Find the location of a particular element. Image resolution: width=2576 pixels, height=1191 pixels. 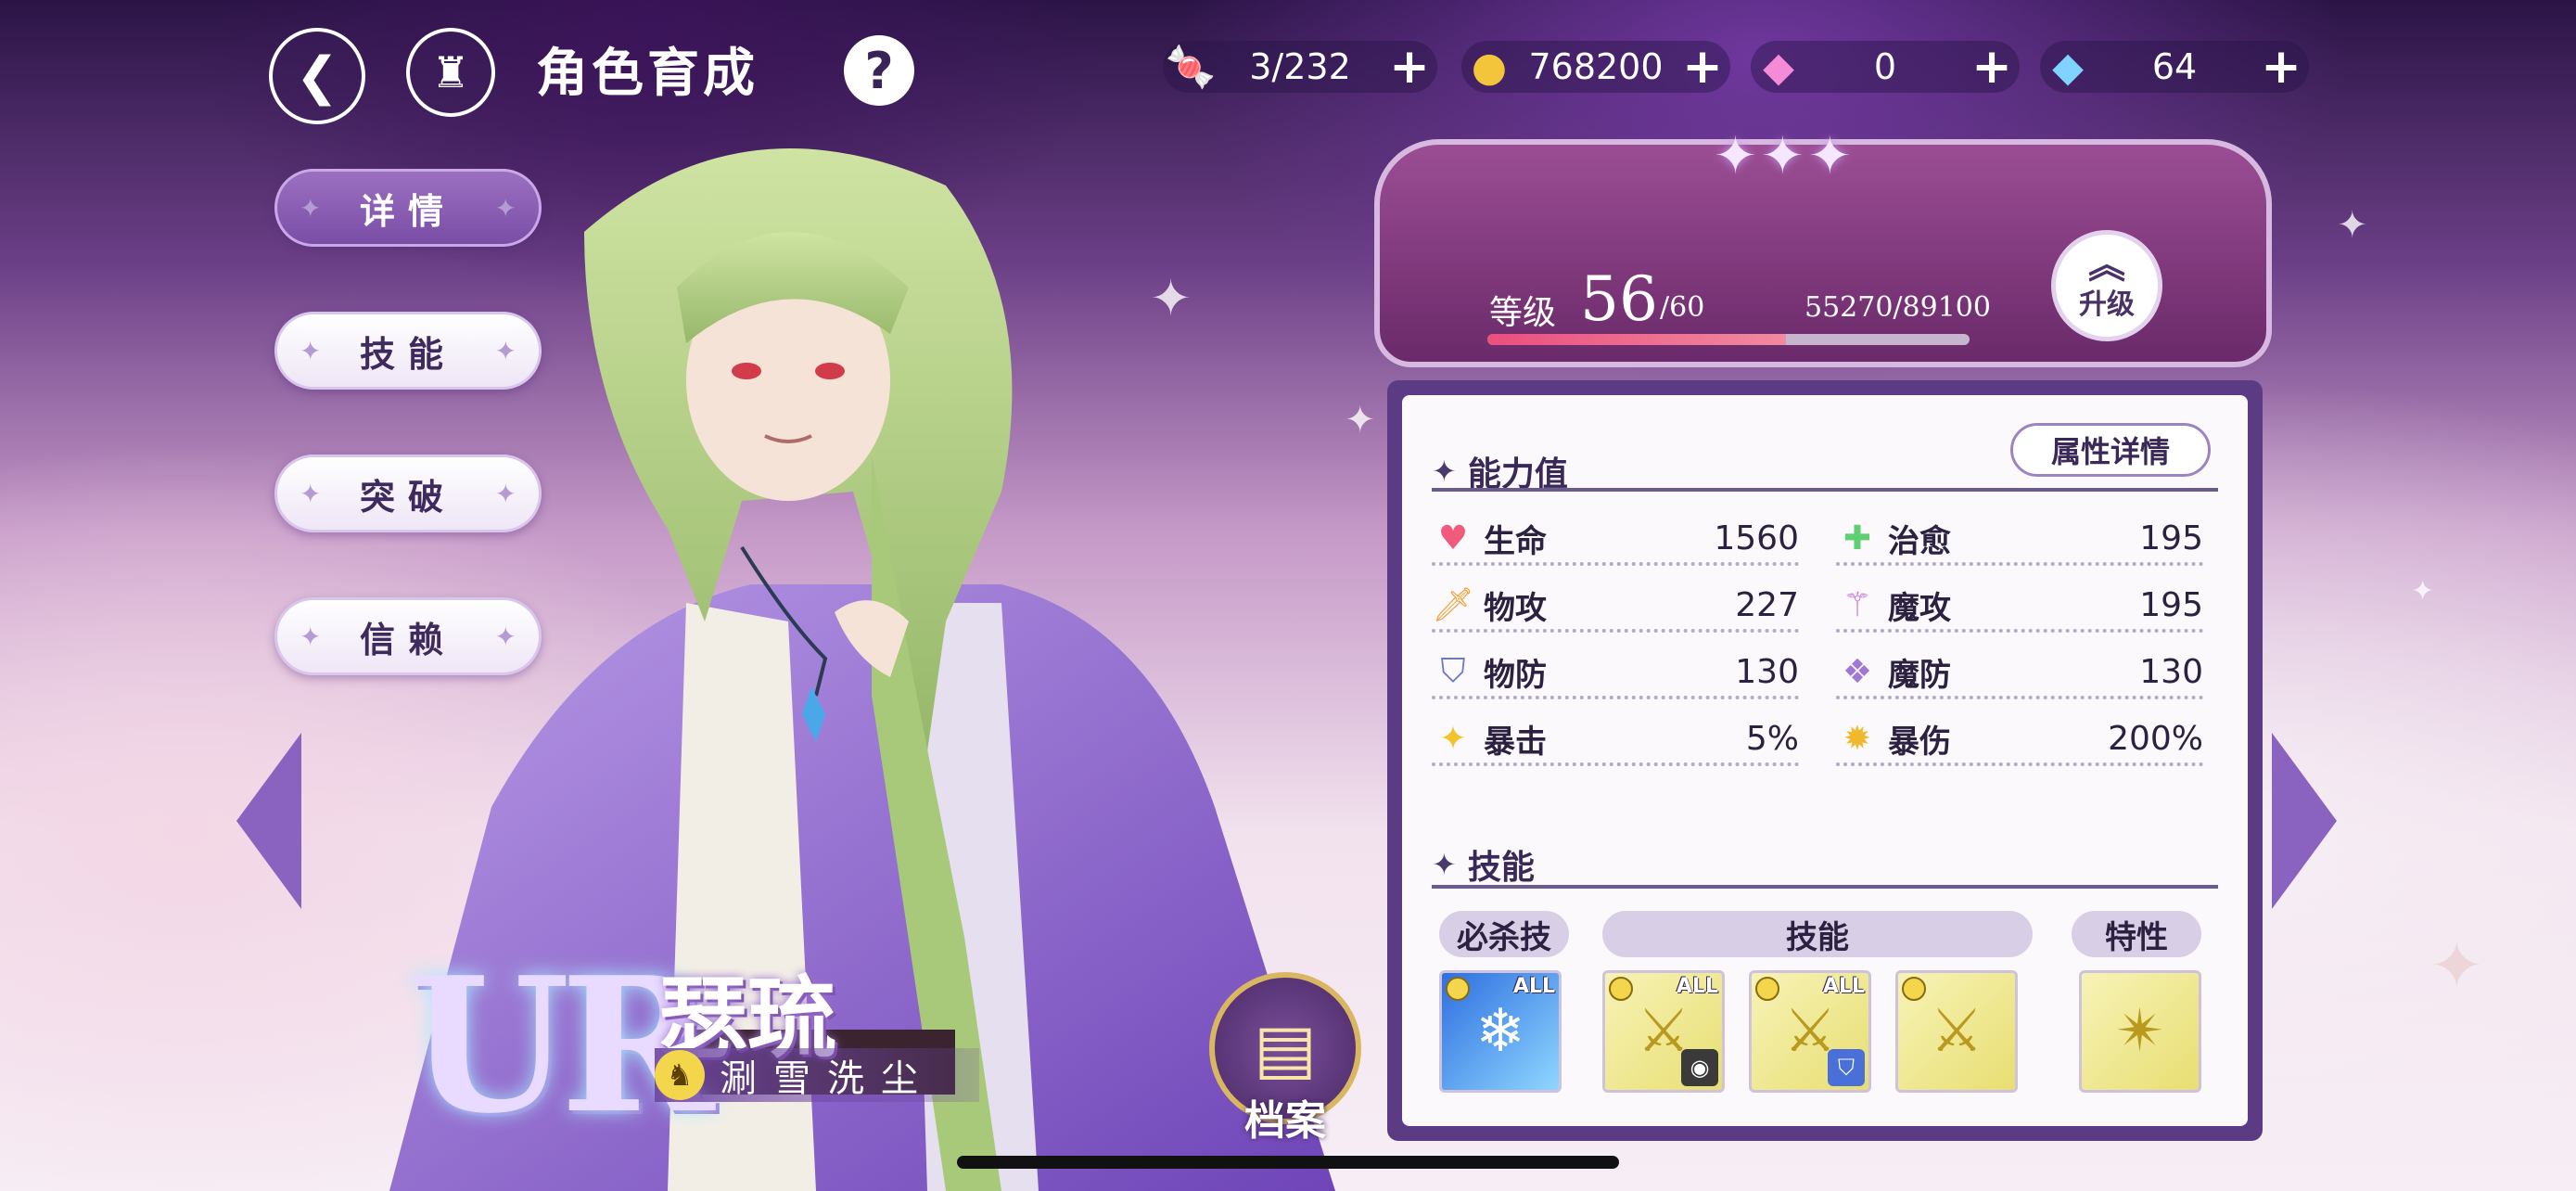

element-icon: ♞ is located at coordinates (680, 1075).